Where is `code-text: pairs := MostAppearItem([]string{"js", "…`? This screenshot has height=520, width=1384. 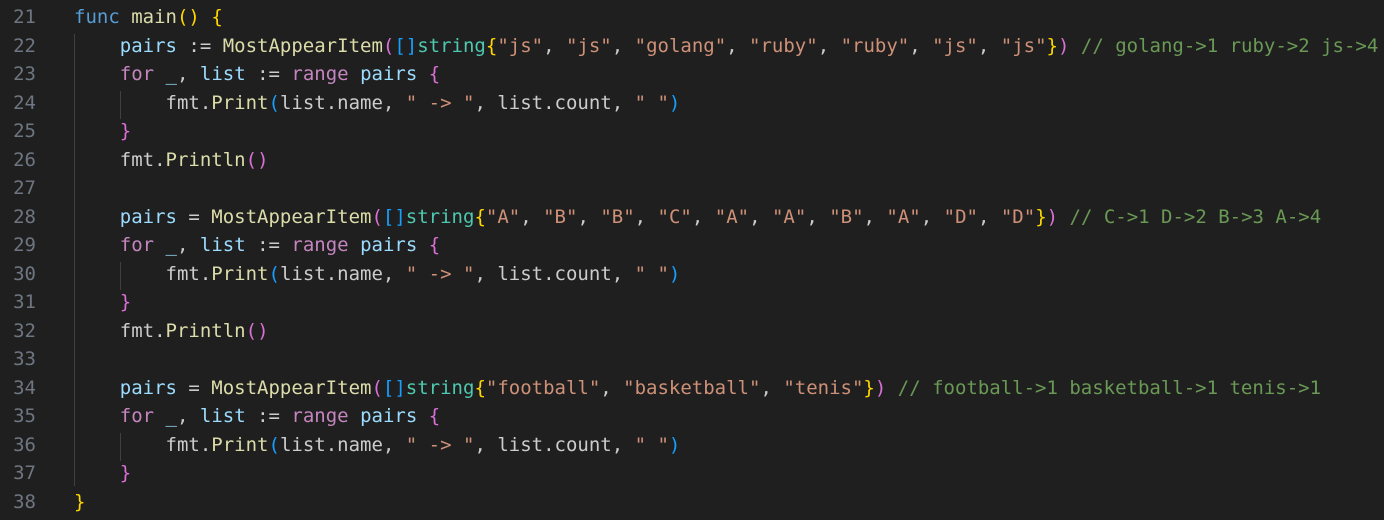 code-text: pairs := MostAppearItem([]string{"js", "… is located at coordinates (726, 46).